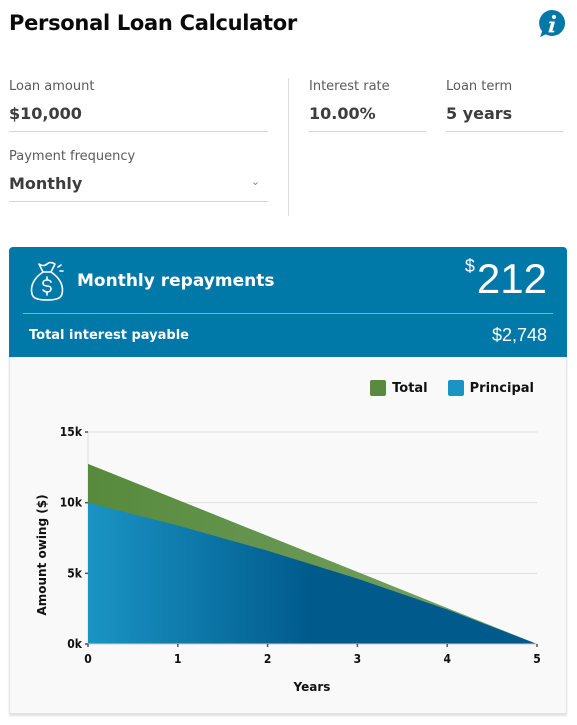 The height and width of the screenshot is (725, 577). Describe the element at coordinates (367, 113) in the screenshot. I see `interest-rate-input: 10.00%` at that location.